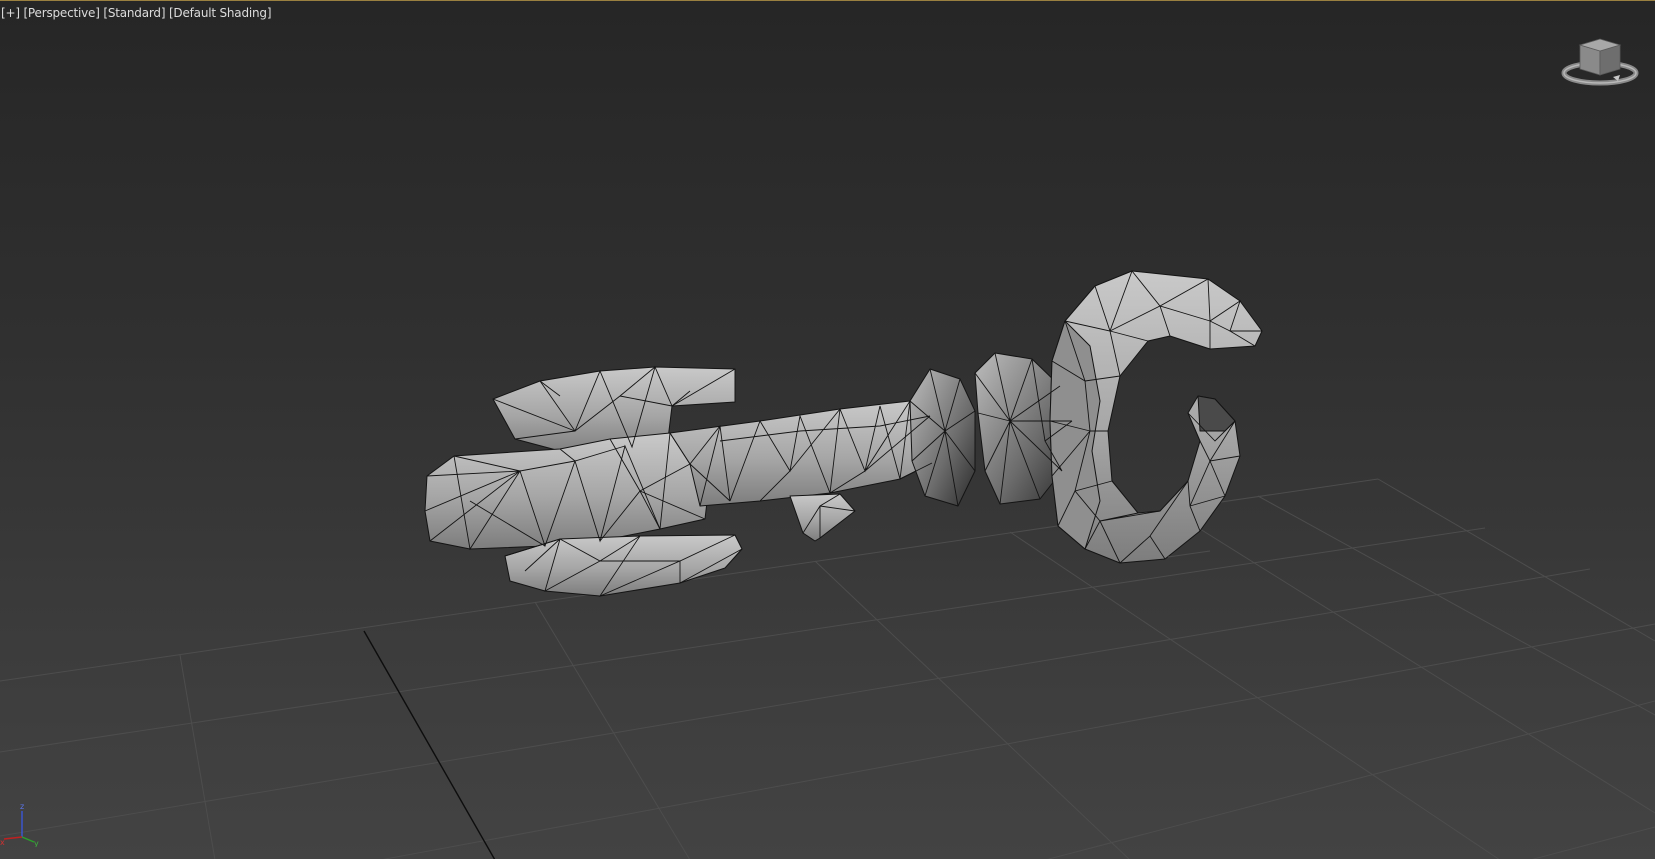  What do you see at coordinates (1156, 417) in the screenshot?
I see `key-bow` at bounding box center [1156, 417].